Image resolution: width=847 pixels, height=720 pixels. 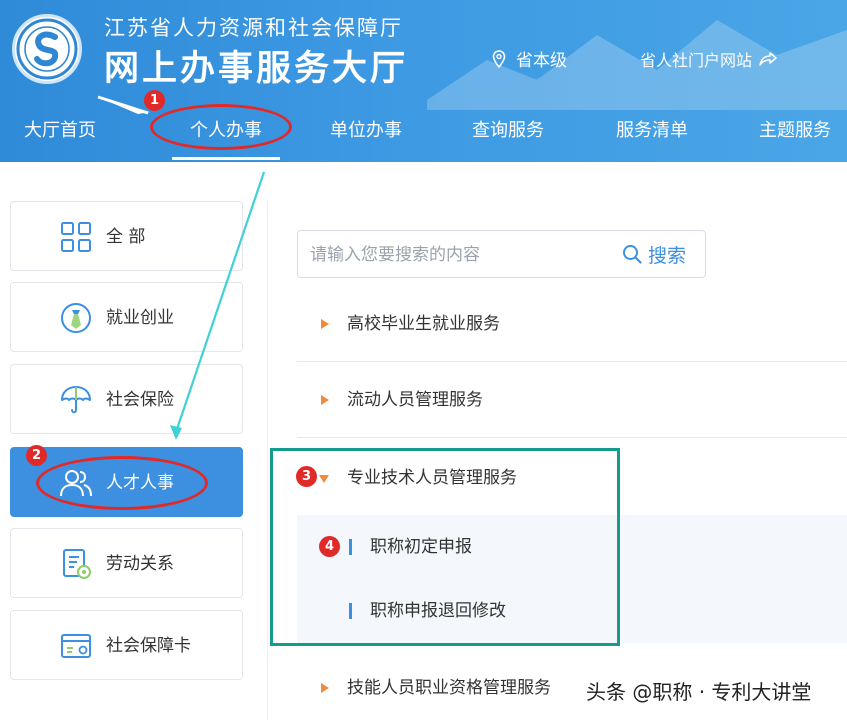 What do you see at coordinates (154, 100) in the screenshot?
I see `annotation-badge-1: 1` at bounding box center [154, 100].